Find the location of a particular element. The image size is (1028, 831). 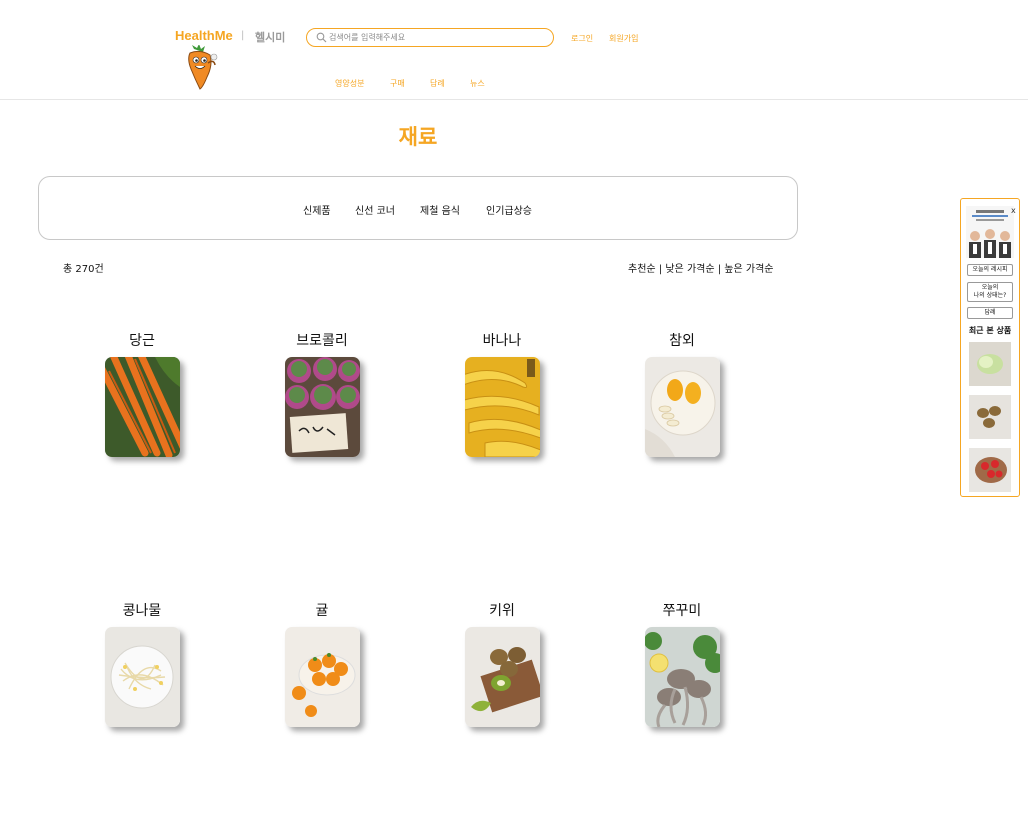

kiwi-image is located at coordinates (502, 677).